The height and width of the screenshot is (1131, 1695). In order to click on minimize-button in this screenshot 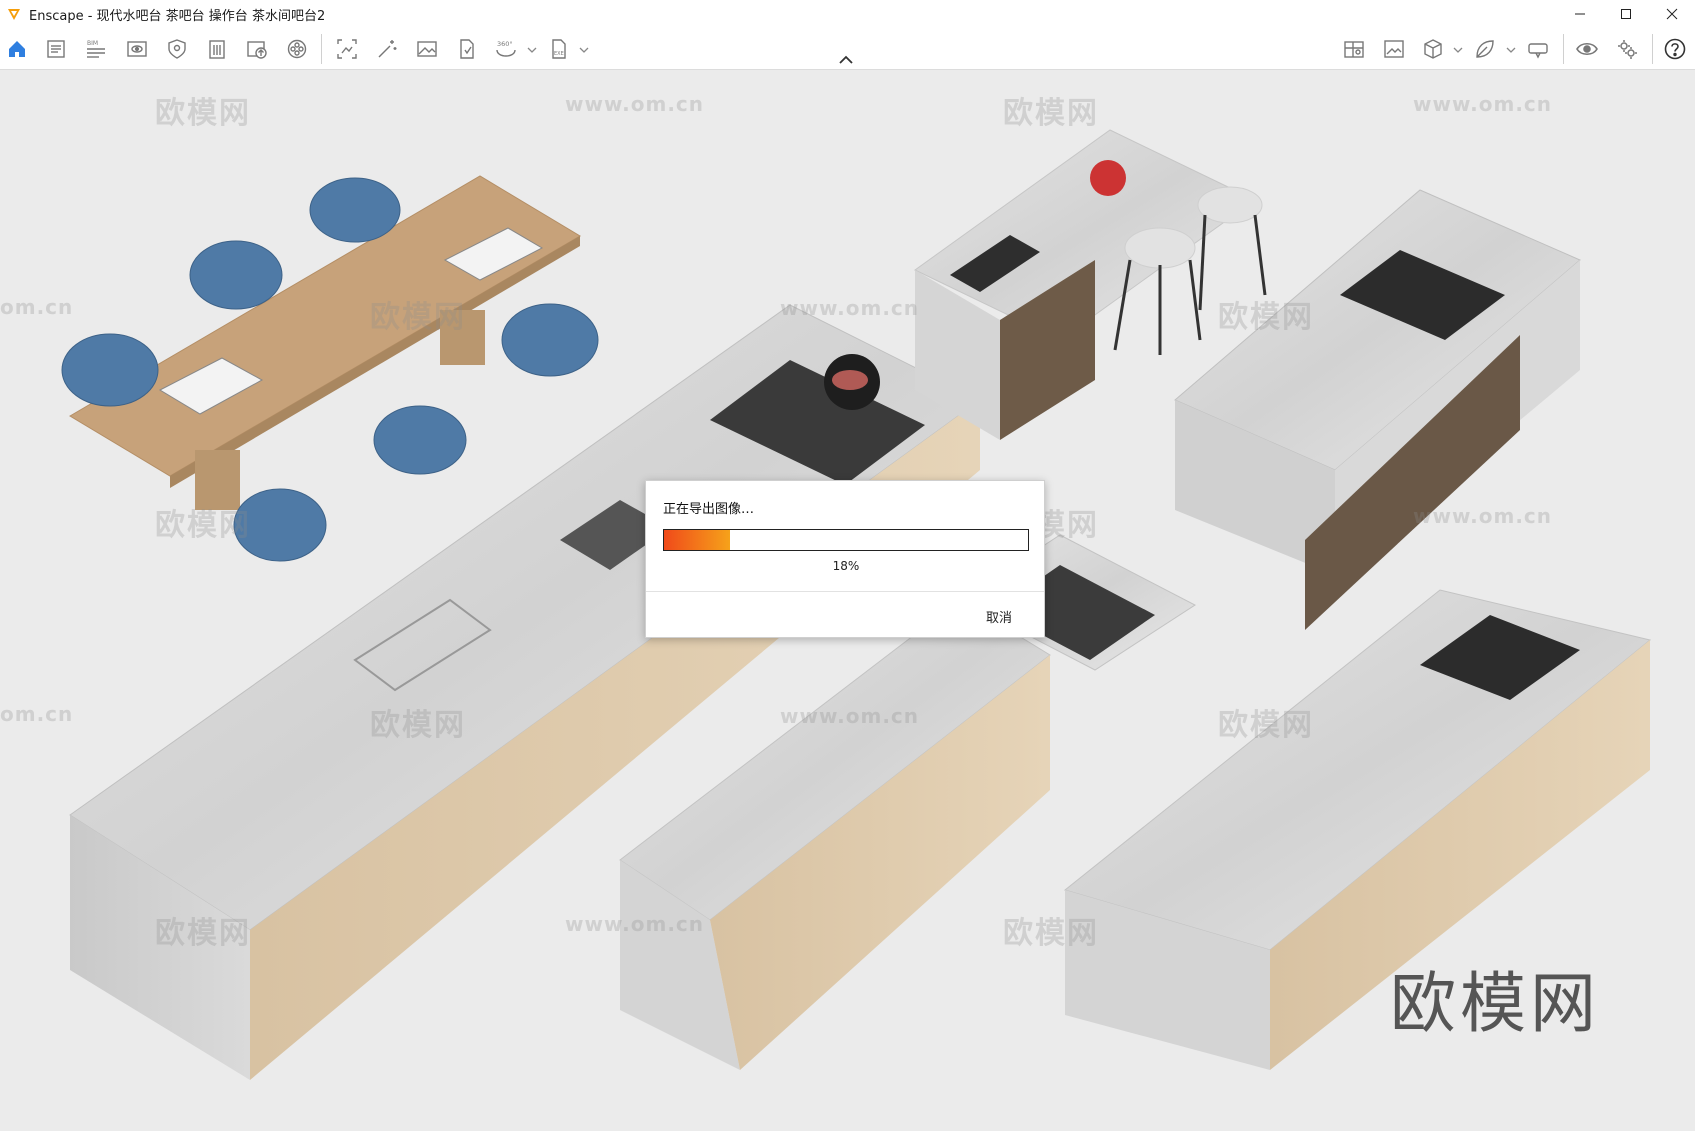, I will do `click(1580, 14)`.